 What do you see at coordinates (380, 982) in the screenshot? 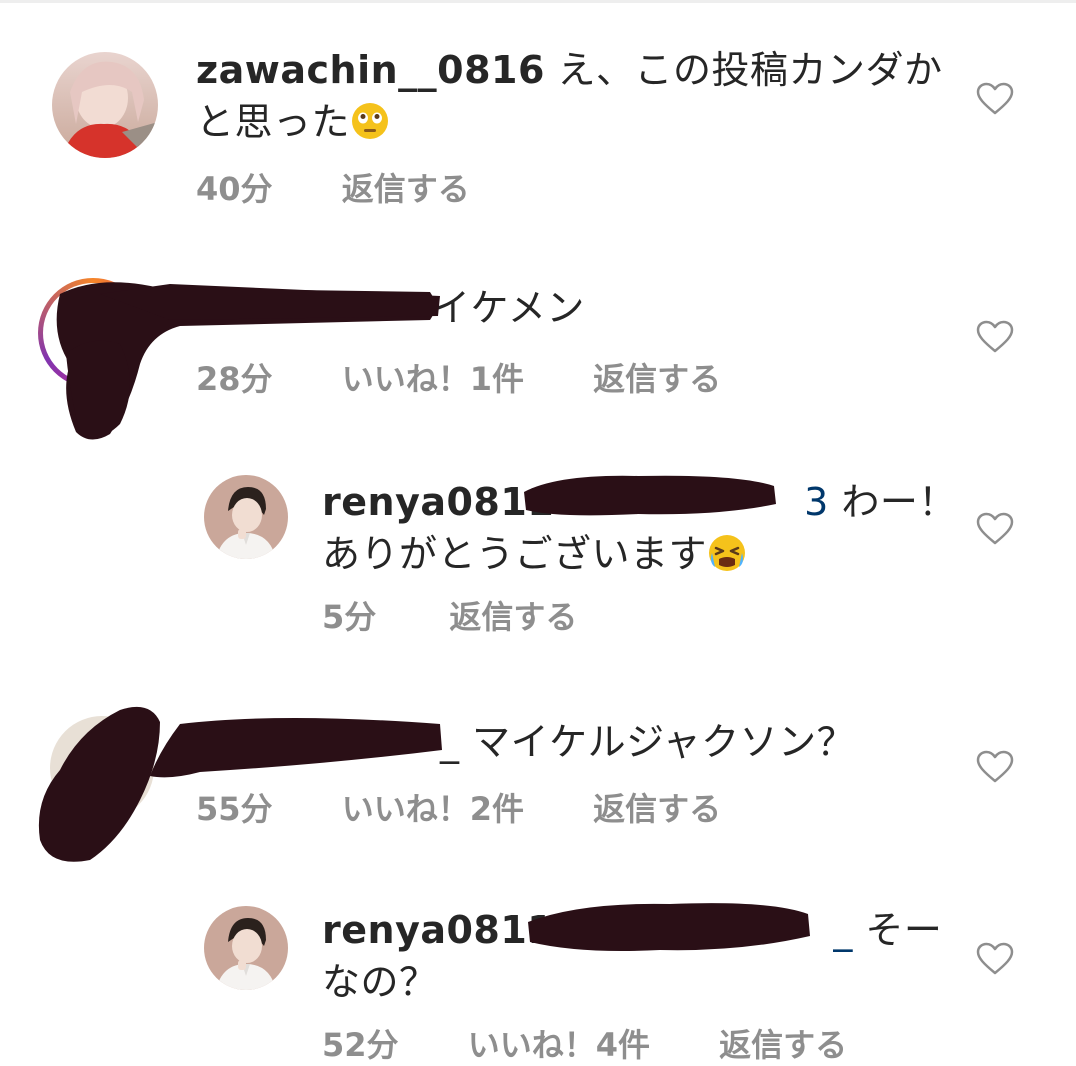
I see `comment-body-line2: なの？` at bounding box center [380, 982].